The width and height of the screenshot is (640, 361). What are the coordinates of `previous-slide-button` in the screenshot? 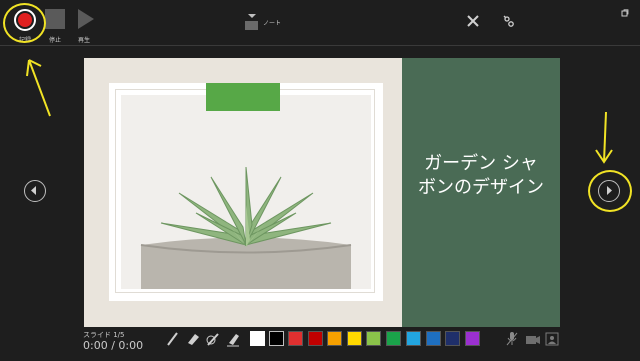 It's located at (35, 191).